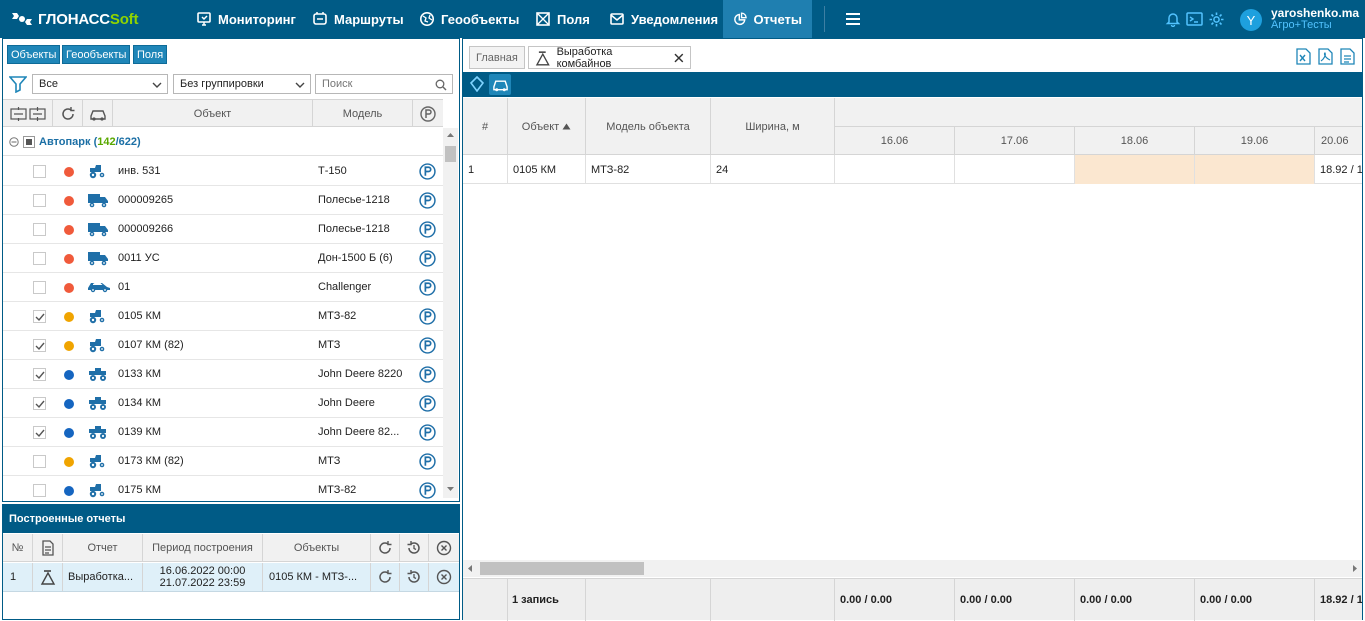 The height and width of the screenshot is (621, 1365). Describe the element at coordinates (74, 19) in the screenshot. I see `app-logo: ГЛОНАСС Soft` at that location.